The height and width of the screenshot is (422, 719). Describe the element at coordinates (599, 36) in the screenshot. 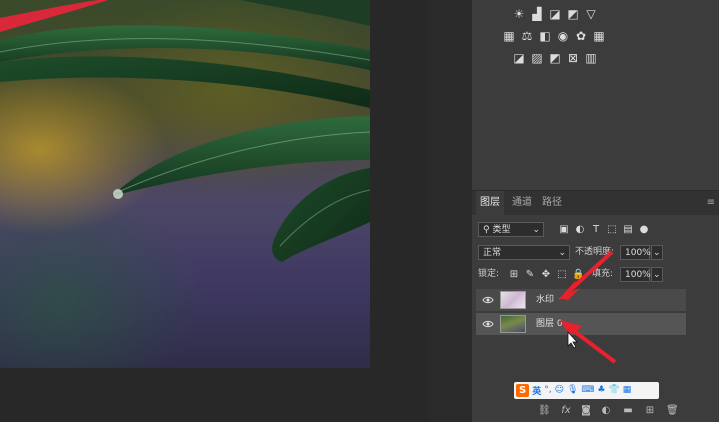

I see `color-lookup-icon: ▦` at that location.